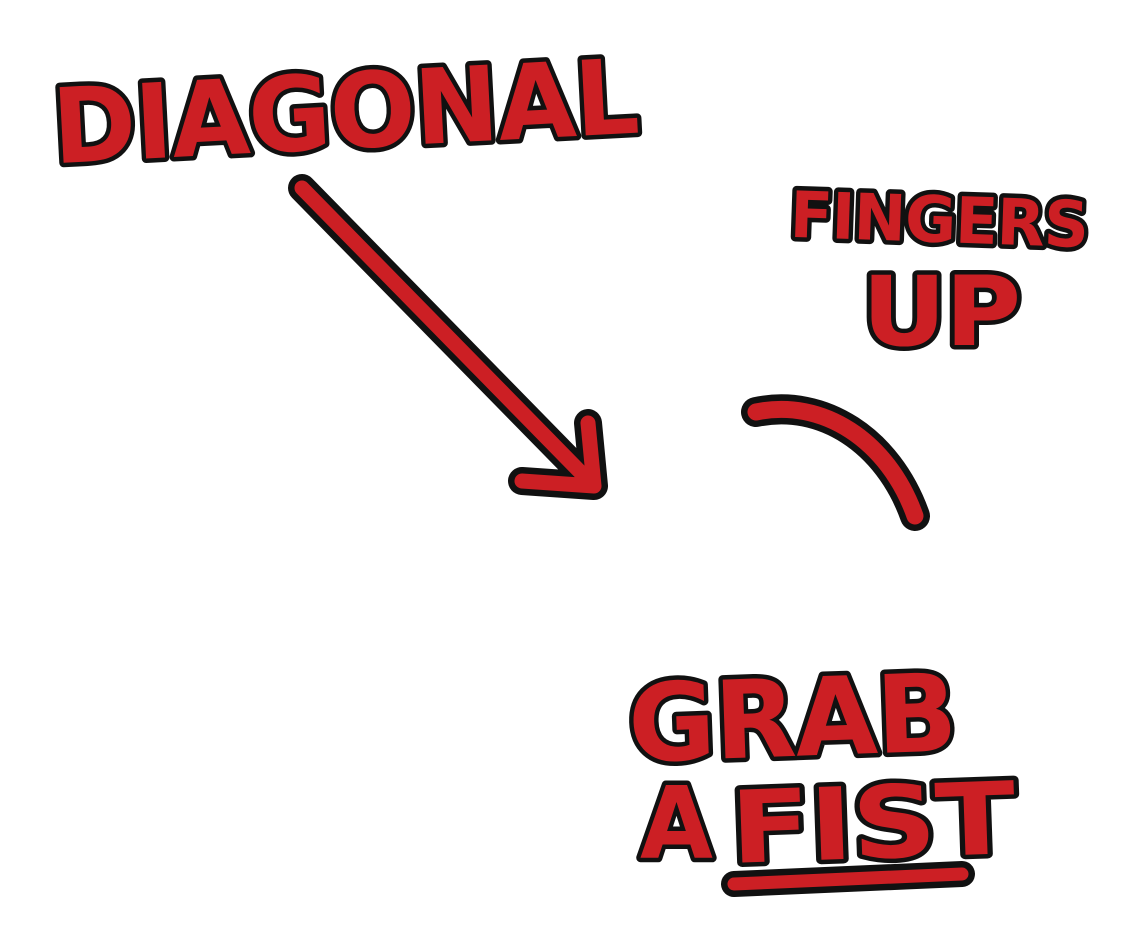 The height and width of the screenshot is (927, 1134). What do you see at coordinates (676, 823) in the screenshot?
I see `a-label: A` at bounding box center [676, 823].